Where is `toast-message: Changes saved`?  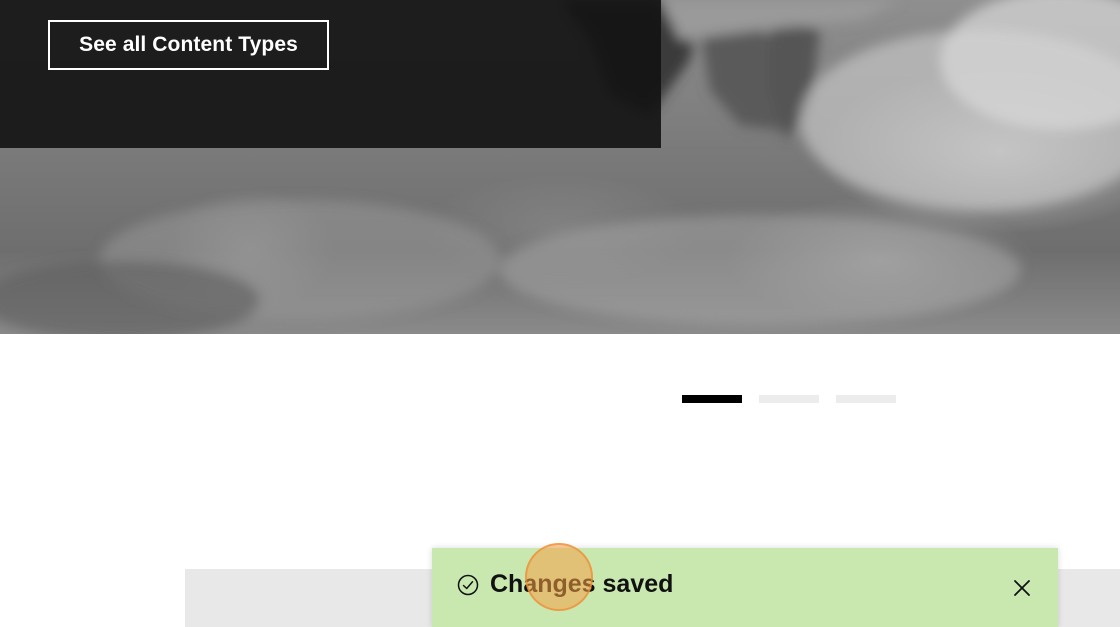 toast-message: Changes saved is located at coordinates (582, 584).